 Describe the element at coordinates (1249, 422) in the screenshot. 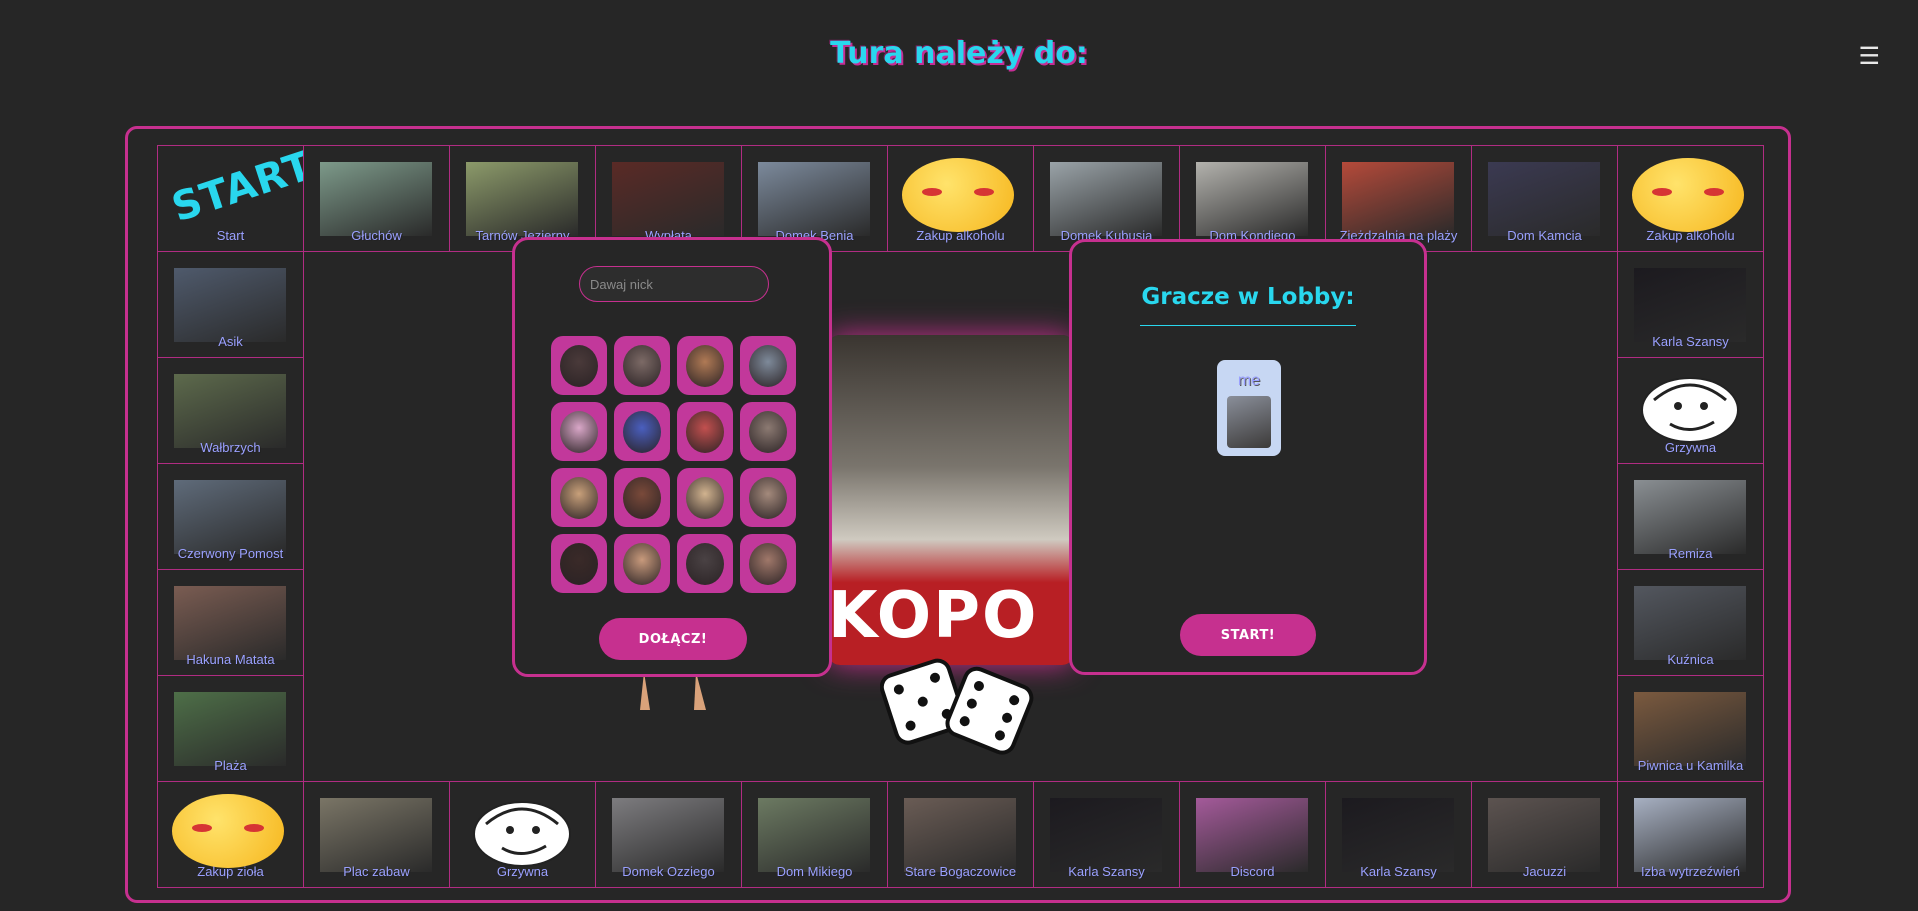

I see `player-avatar` at that location.